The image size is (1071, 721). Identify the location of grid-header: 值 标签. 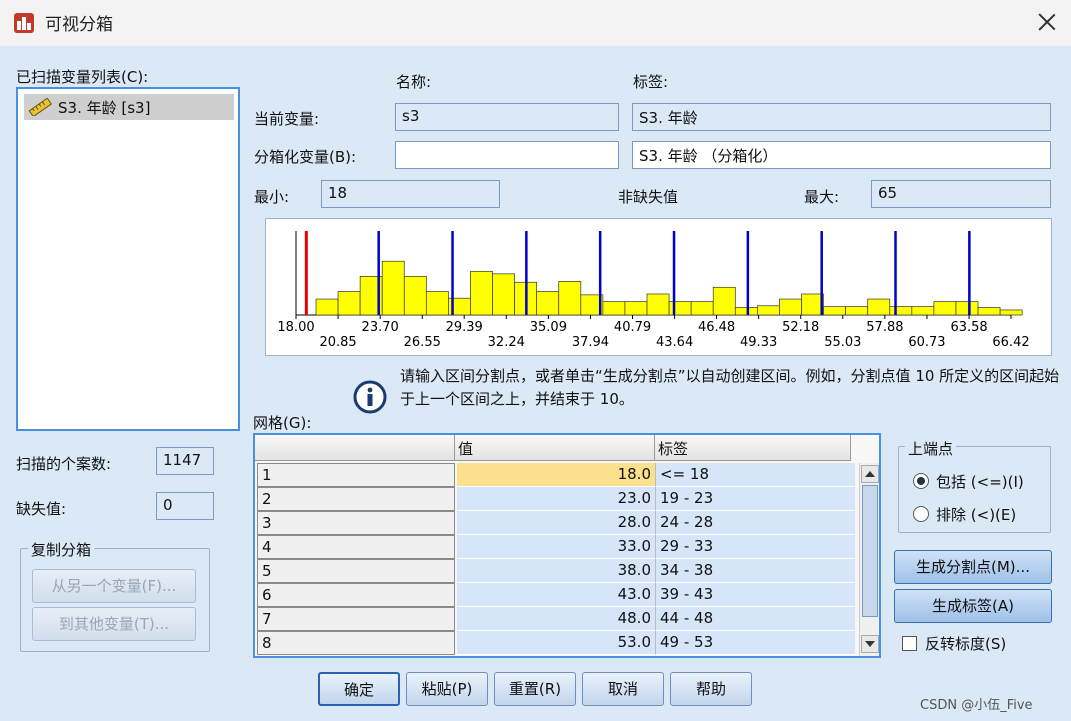
(567, 448).